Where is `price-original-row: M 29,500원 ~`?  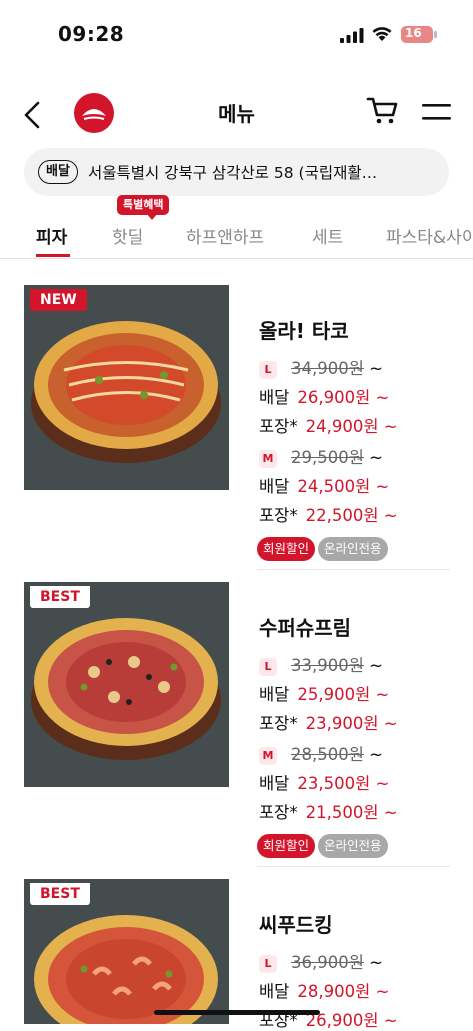 price-original-row: M 29,500원 ~ is located at coordinates (321, 456).